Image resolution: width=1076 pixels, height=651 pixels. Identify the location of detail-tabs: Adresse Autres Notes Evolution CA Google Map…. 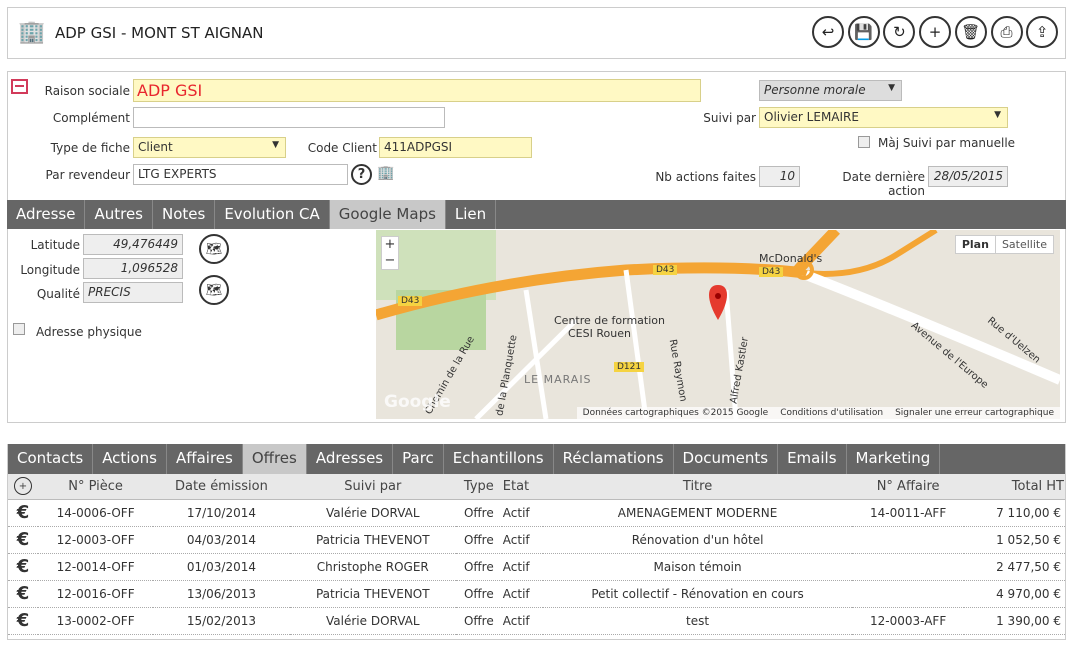
(536, 214).